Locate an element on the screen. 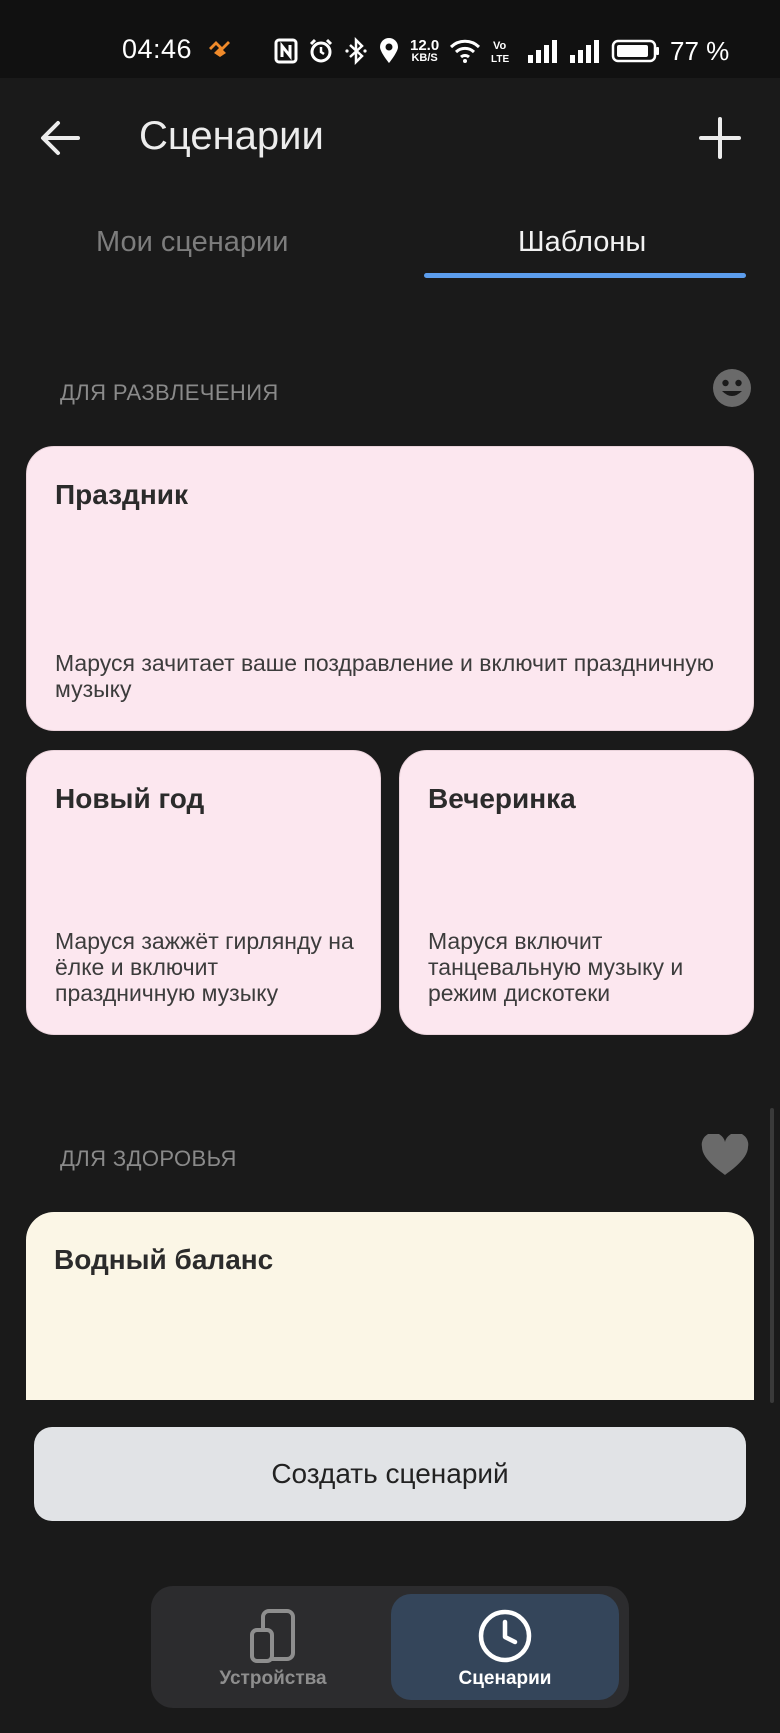  active-tab-indicator is located at coordinates (585, 275).